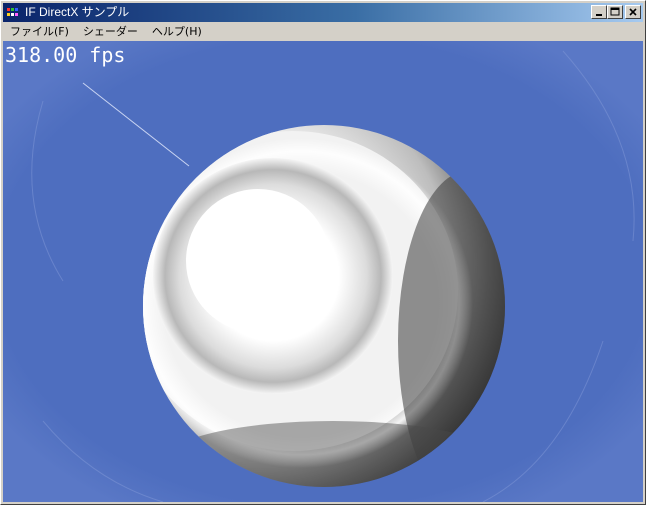  Describe the element at coordinates (323, 12) in the screenshot. I see `title-bar: IF DirectX サンプル` at that location.